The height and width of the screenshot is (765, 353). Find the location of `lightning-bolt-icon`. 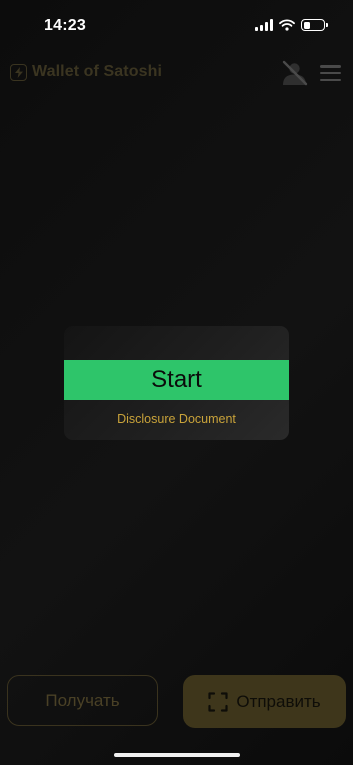

lightning-bolt-icon is located at coordinates (18, 72).